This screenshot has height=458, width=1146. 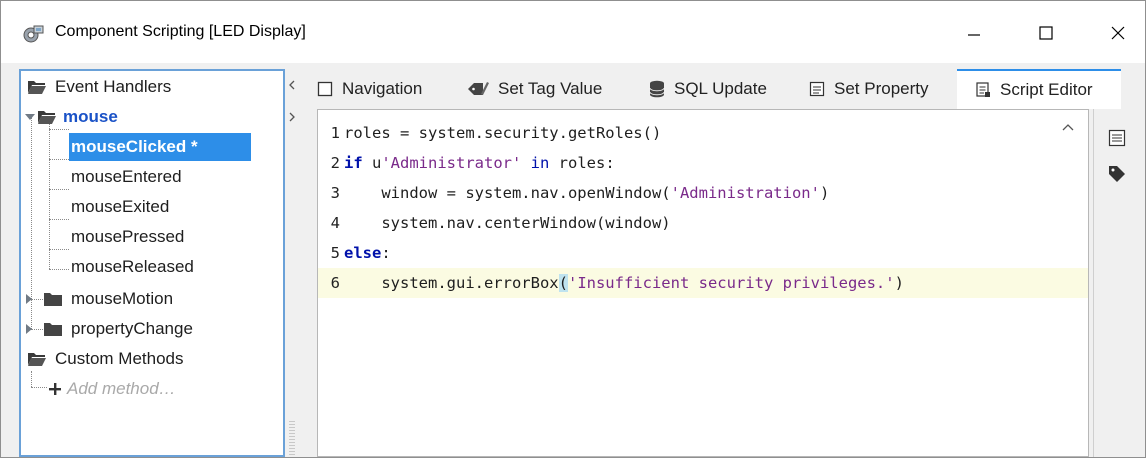 What do you see at coordinates (335, 133) in the screenshot?
I see `line-number: 1` at bounding box center [335, 133].